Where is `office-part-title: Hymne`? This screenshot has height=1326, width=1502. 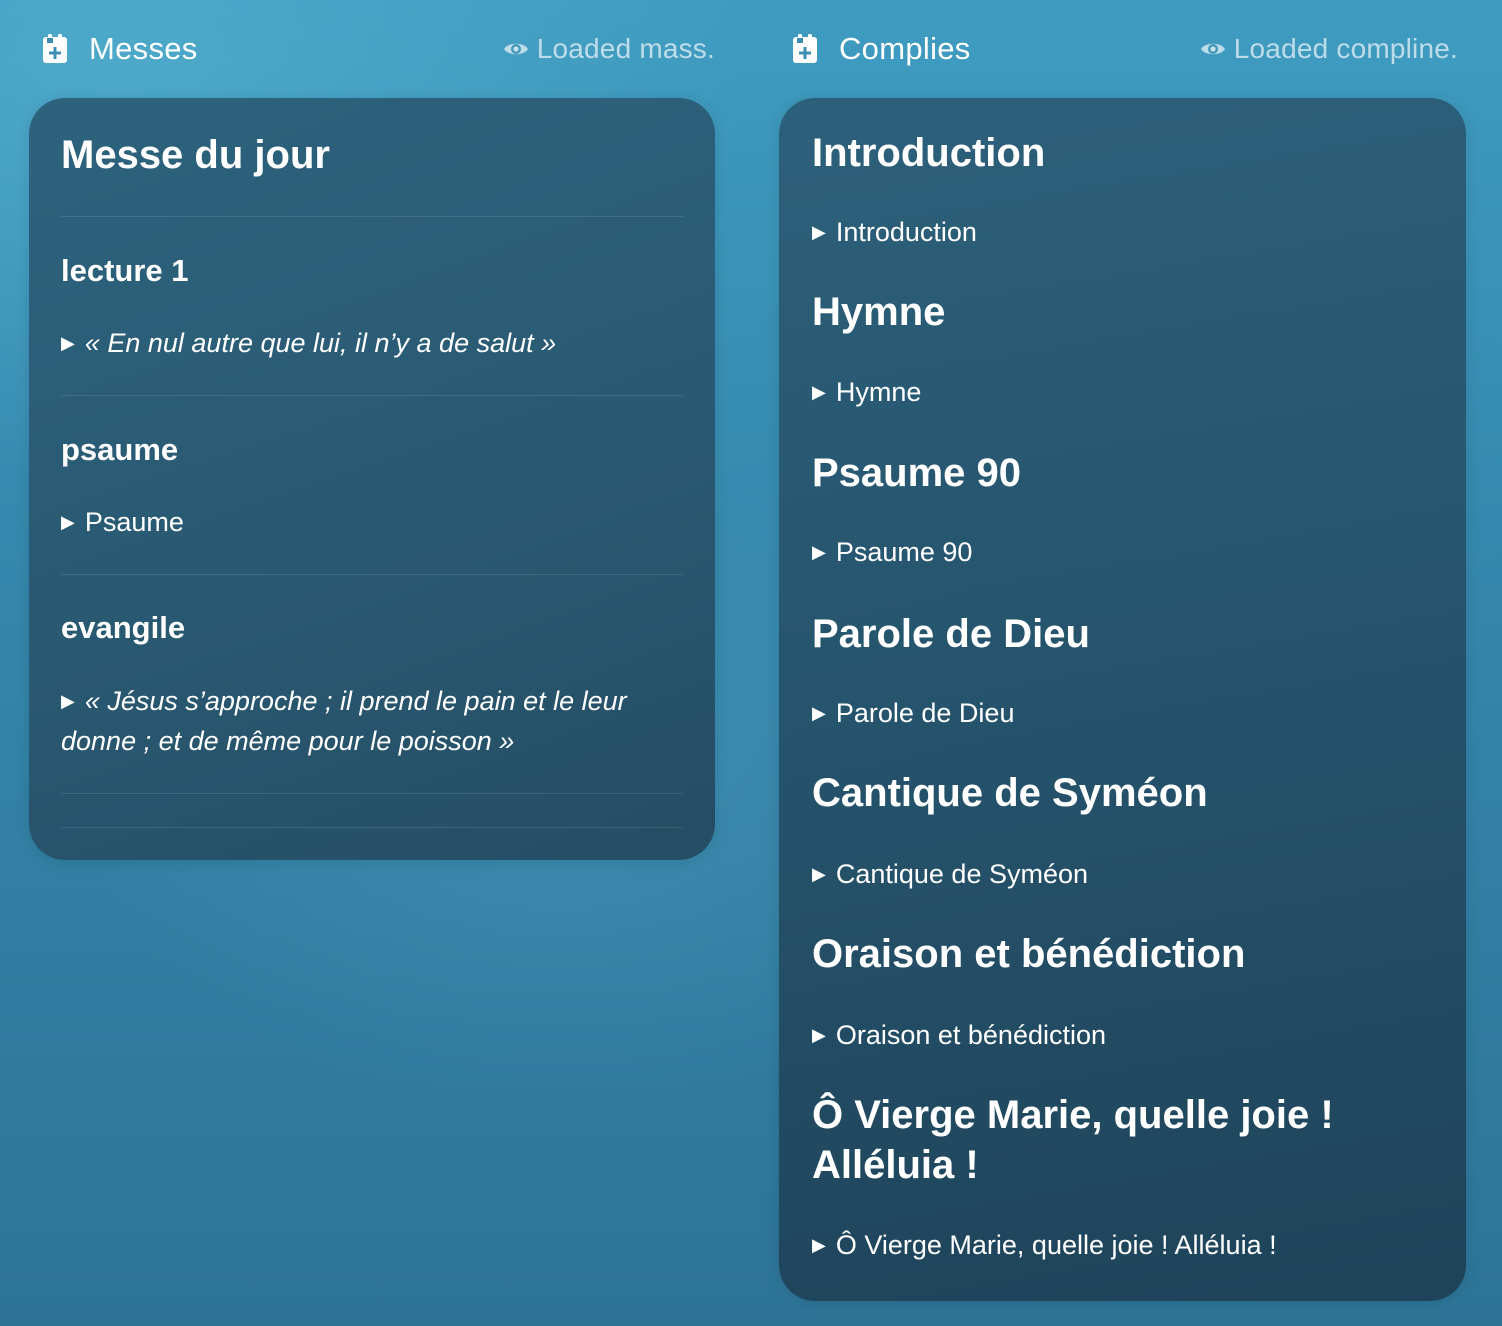
office-part-title: Hymne is located at coordinates (878, 392).